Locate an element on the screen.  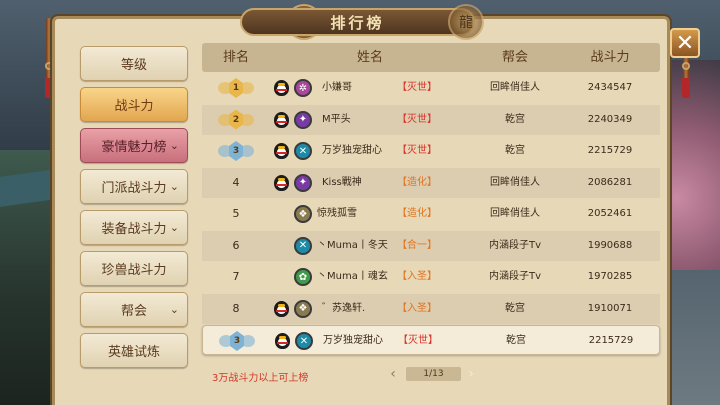
header-power: 战斗力 is located at coordinates (610, 57).